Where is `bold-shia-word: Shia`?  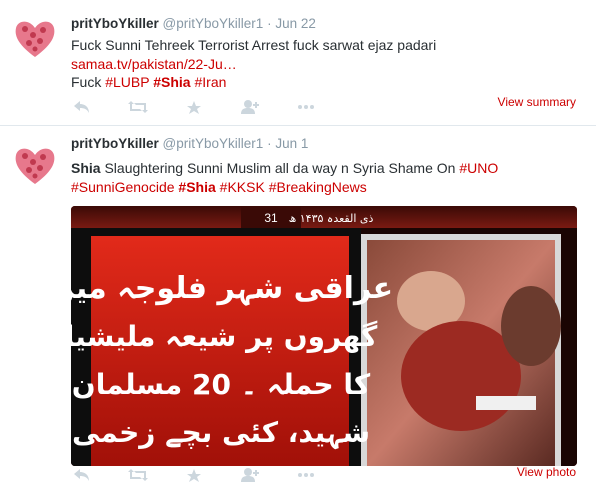
bold-shia-word: Shia is located at coordinates (86, 168).